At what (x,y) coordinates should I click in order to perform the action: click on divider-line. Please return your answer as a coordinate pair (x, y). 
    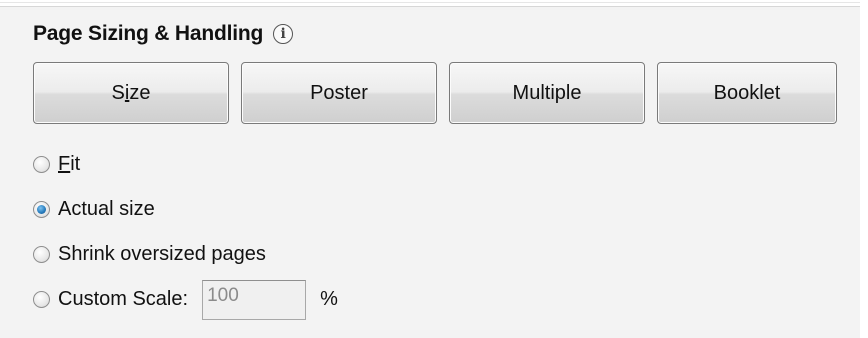
    Looking at the image, I should click on (434, 2).